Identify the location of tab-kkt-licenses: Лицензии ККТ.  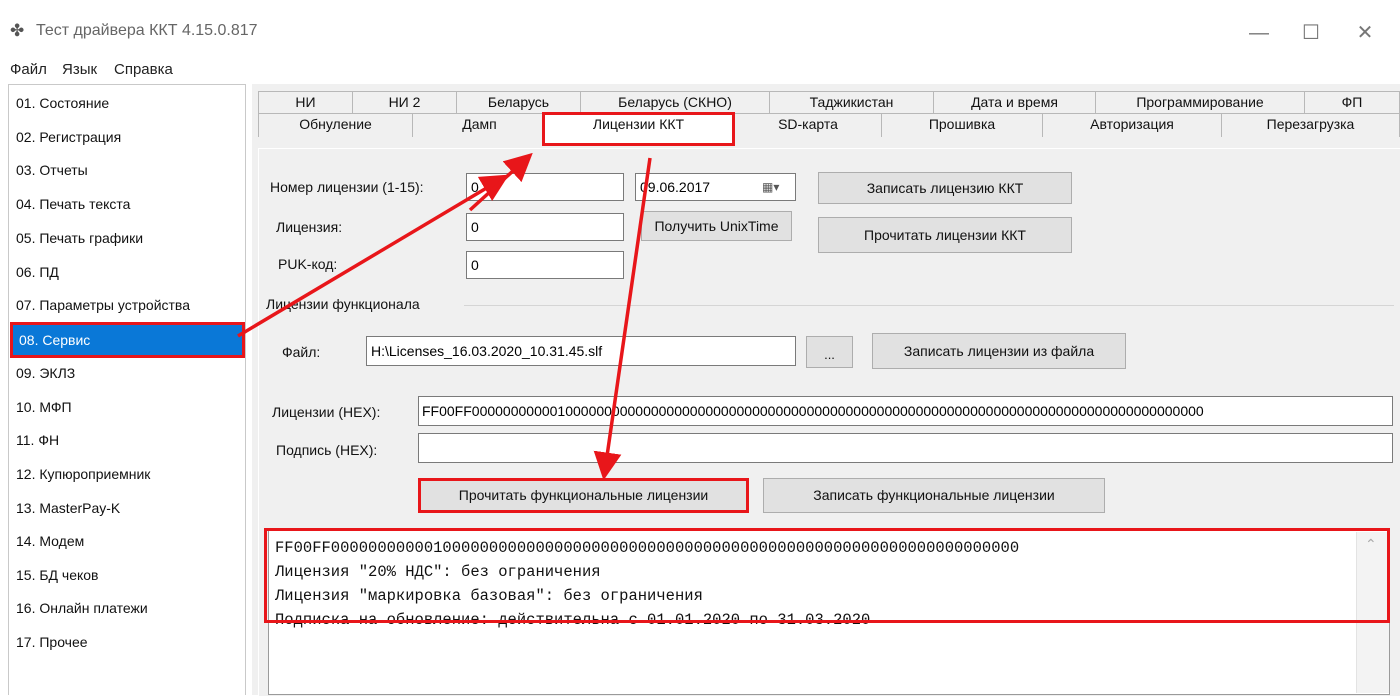
(638, 129).